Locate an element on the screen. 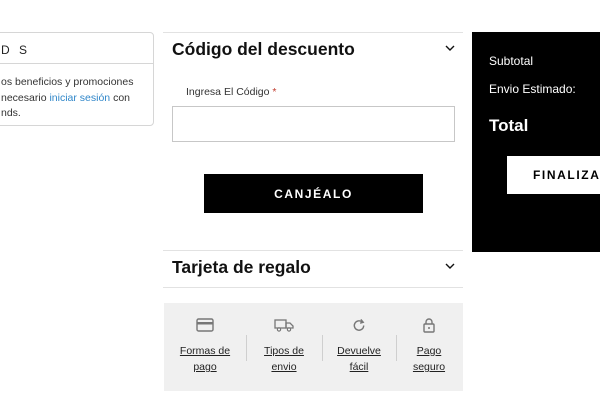 This screenshot has width=600, height=404. gift-card-accordion-header: Tarjeta de regalo is located at coordinates (313, 269).